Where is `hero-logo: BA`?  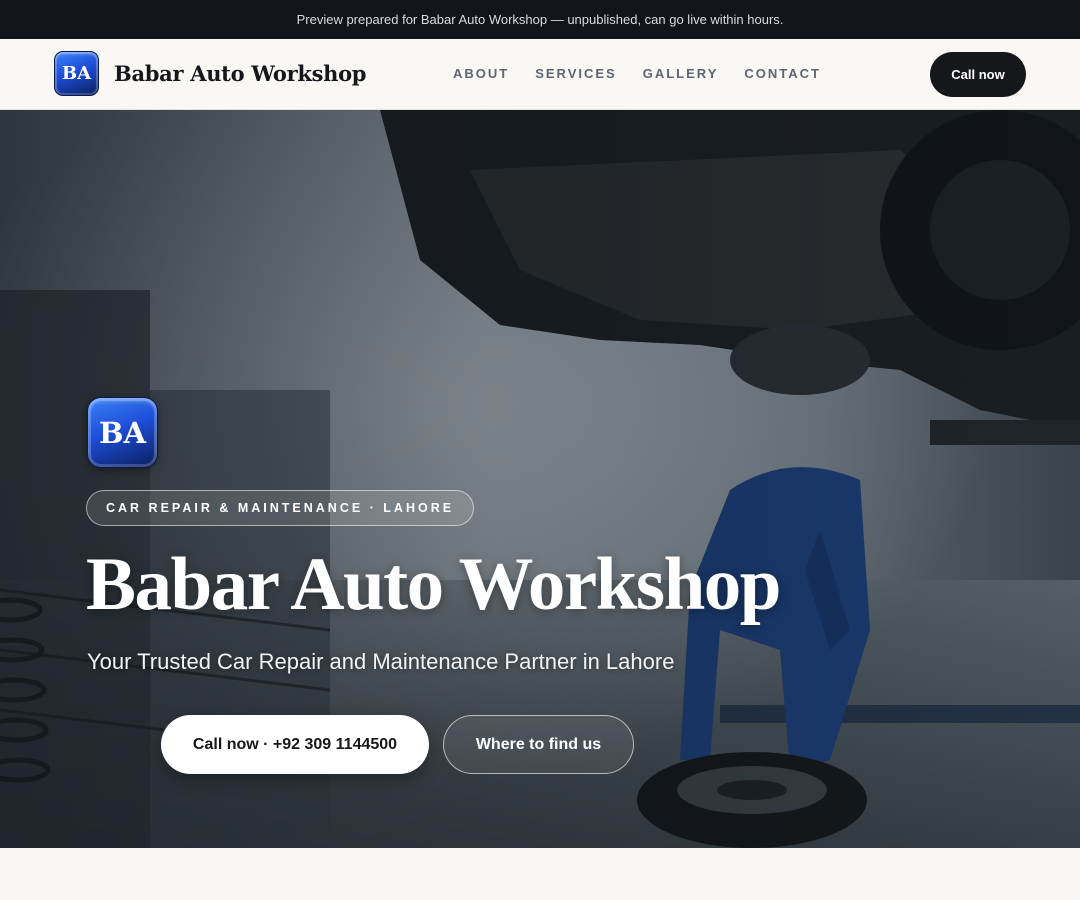
hero-logo: BA is located at coordinates (122, 432).